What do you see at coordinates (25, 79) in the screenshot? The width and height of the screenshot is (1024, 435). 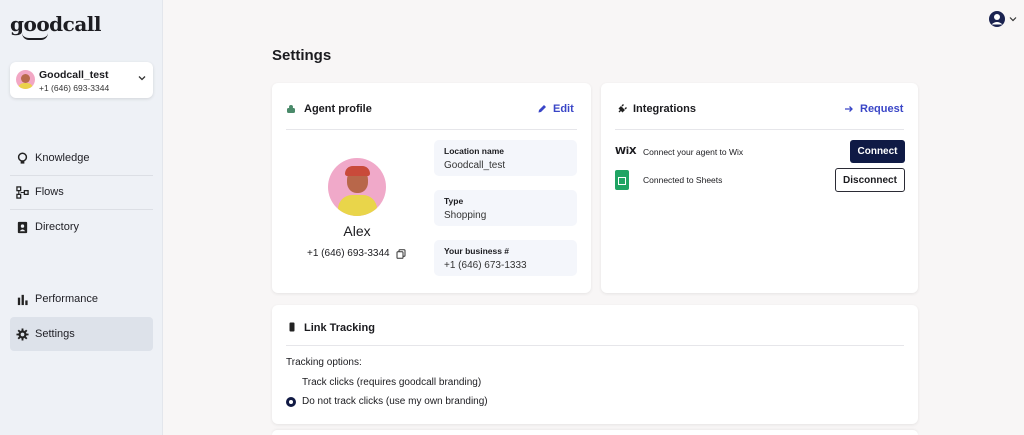 I see `account-avatar` at bounding box center [25, 79].